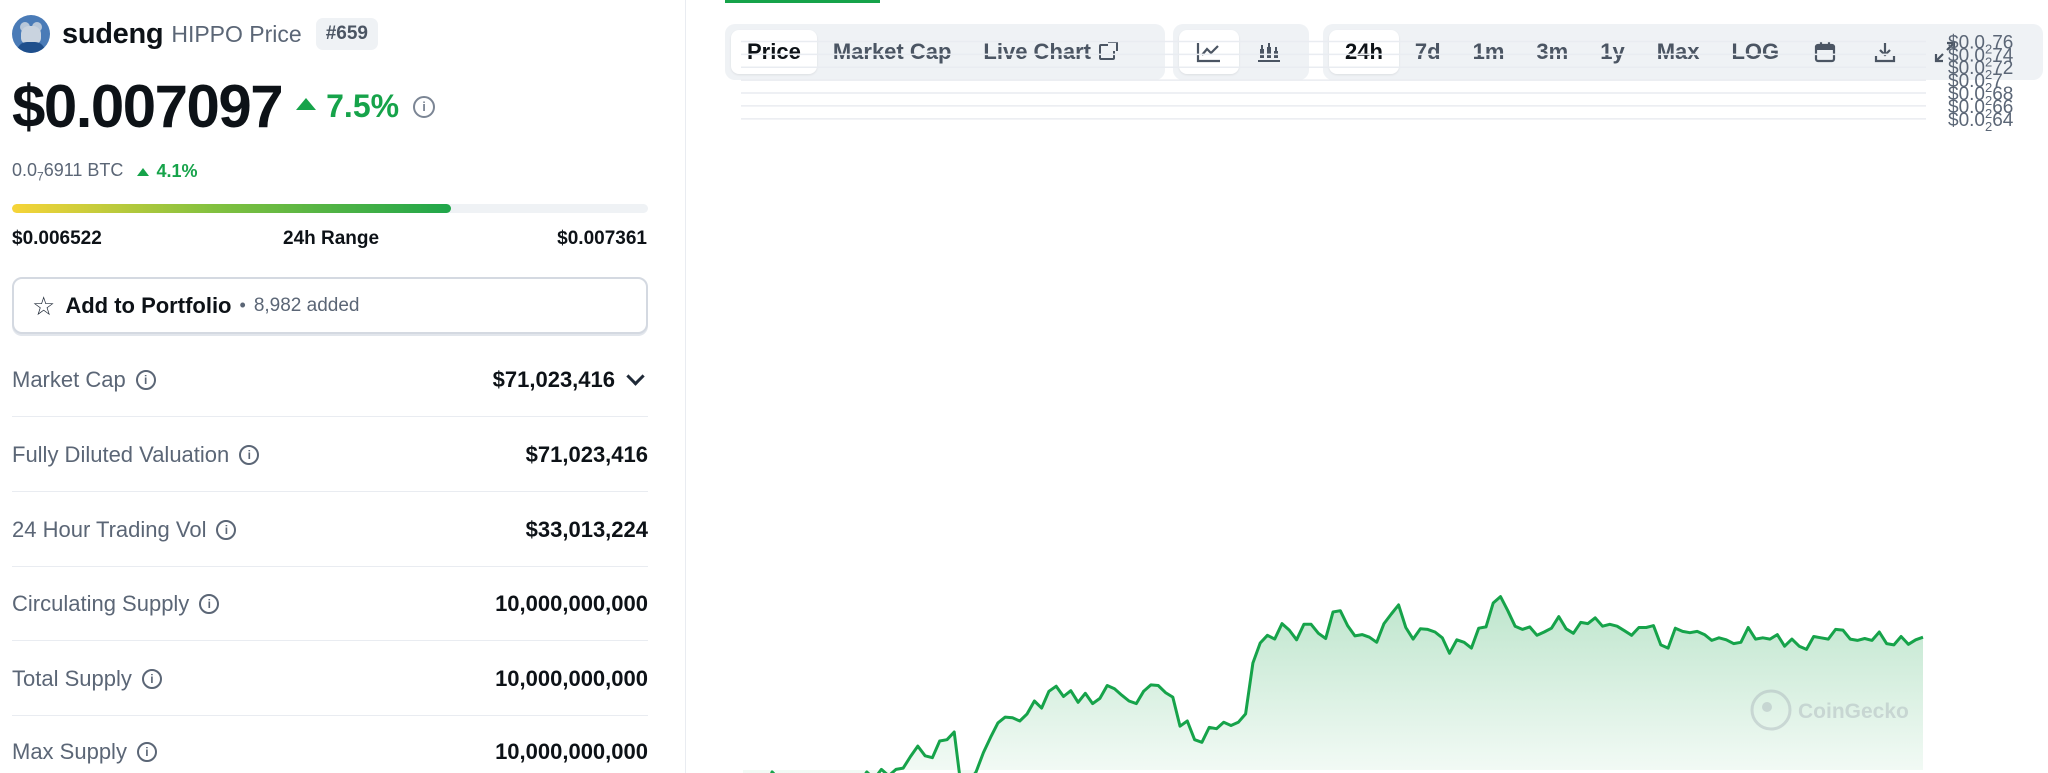  Describe the element at coordinates (236, 33) in the screenshot. I see `coin-ticker-label: HIPPO Price` at that location.